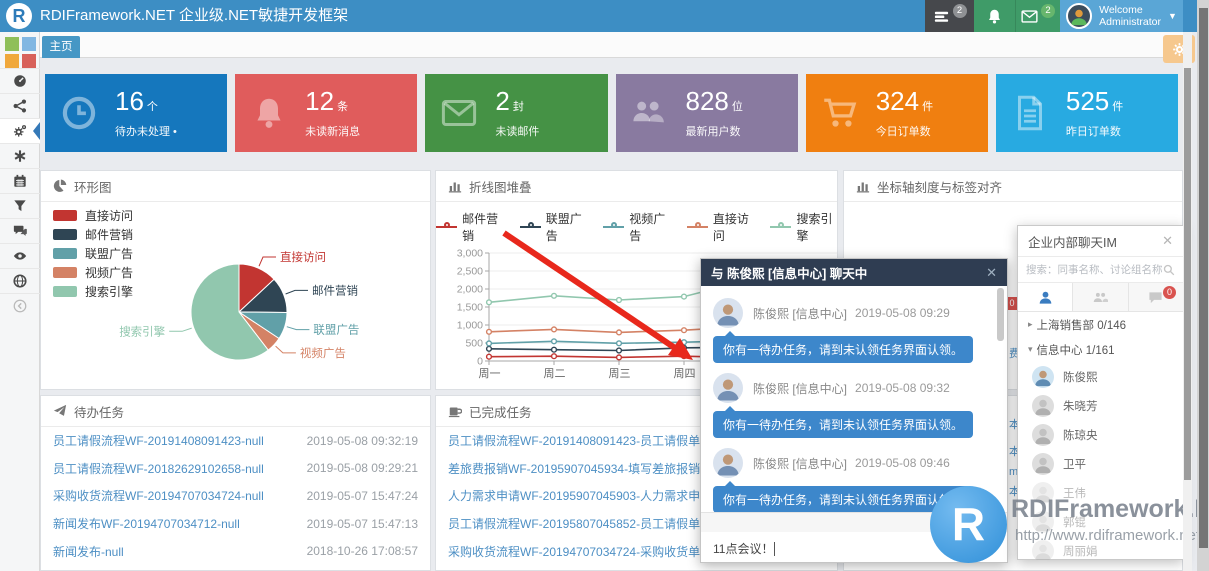 The height and width of the screenshot is (571, 1209). I want to click on sidebar-item-share, so click(20, 105).